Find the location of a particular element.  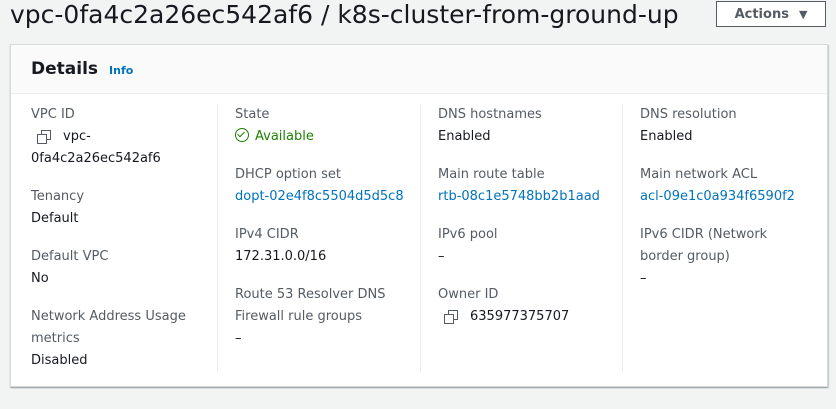

nau-metrics-label-line2: metrics is located at coordinates (55, 338).